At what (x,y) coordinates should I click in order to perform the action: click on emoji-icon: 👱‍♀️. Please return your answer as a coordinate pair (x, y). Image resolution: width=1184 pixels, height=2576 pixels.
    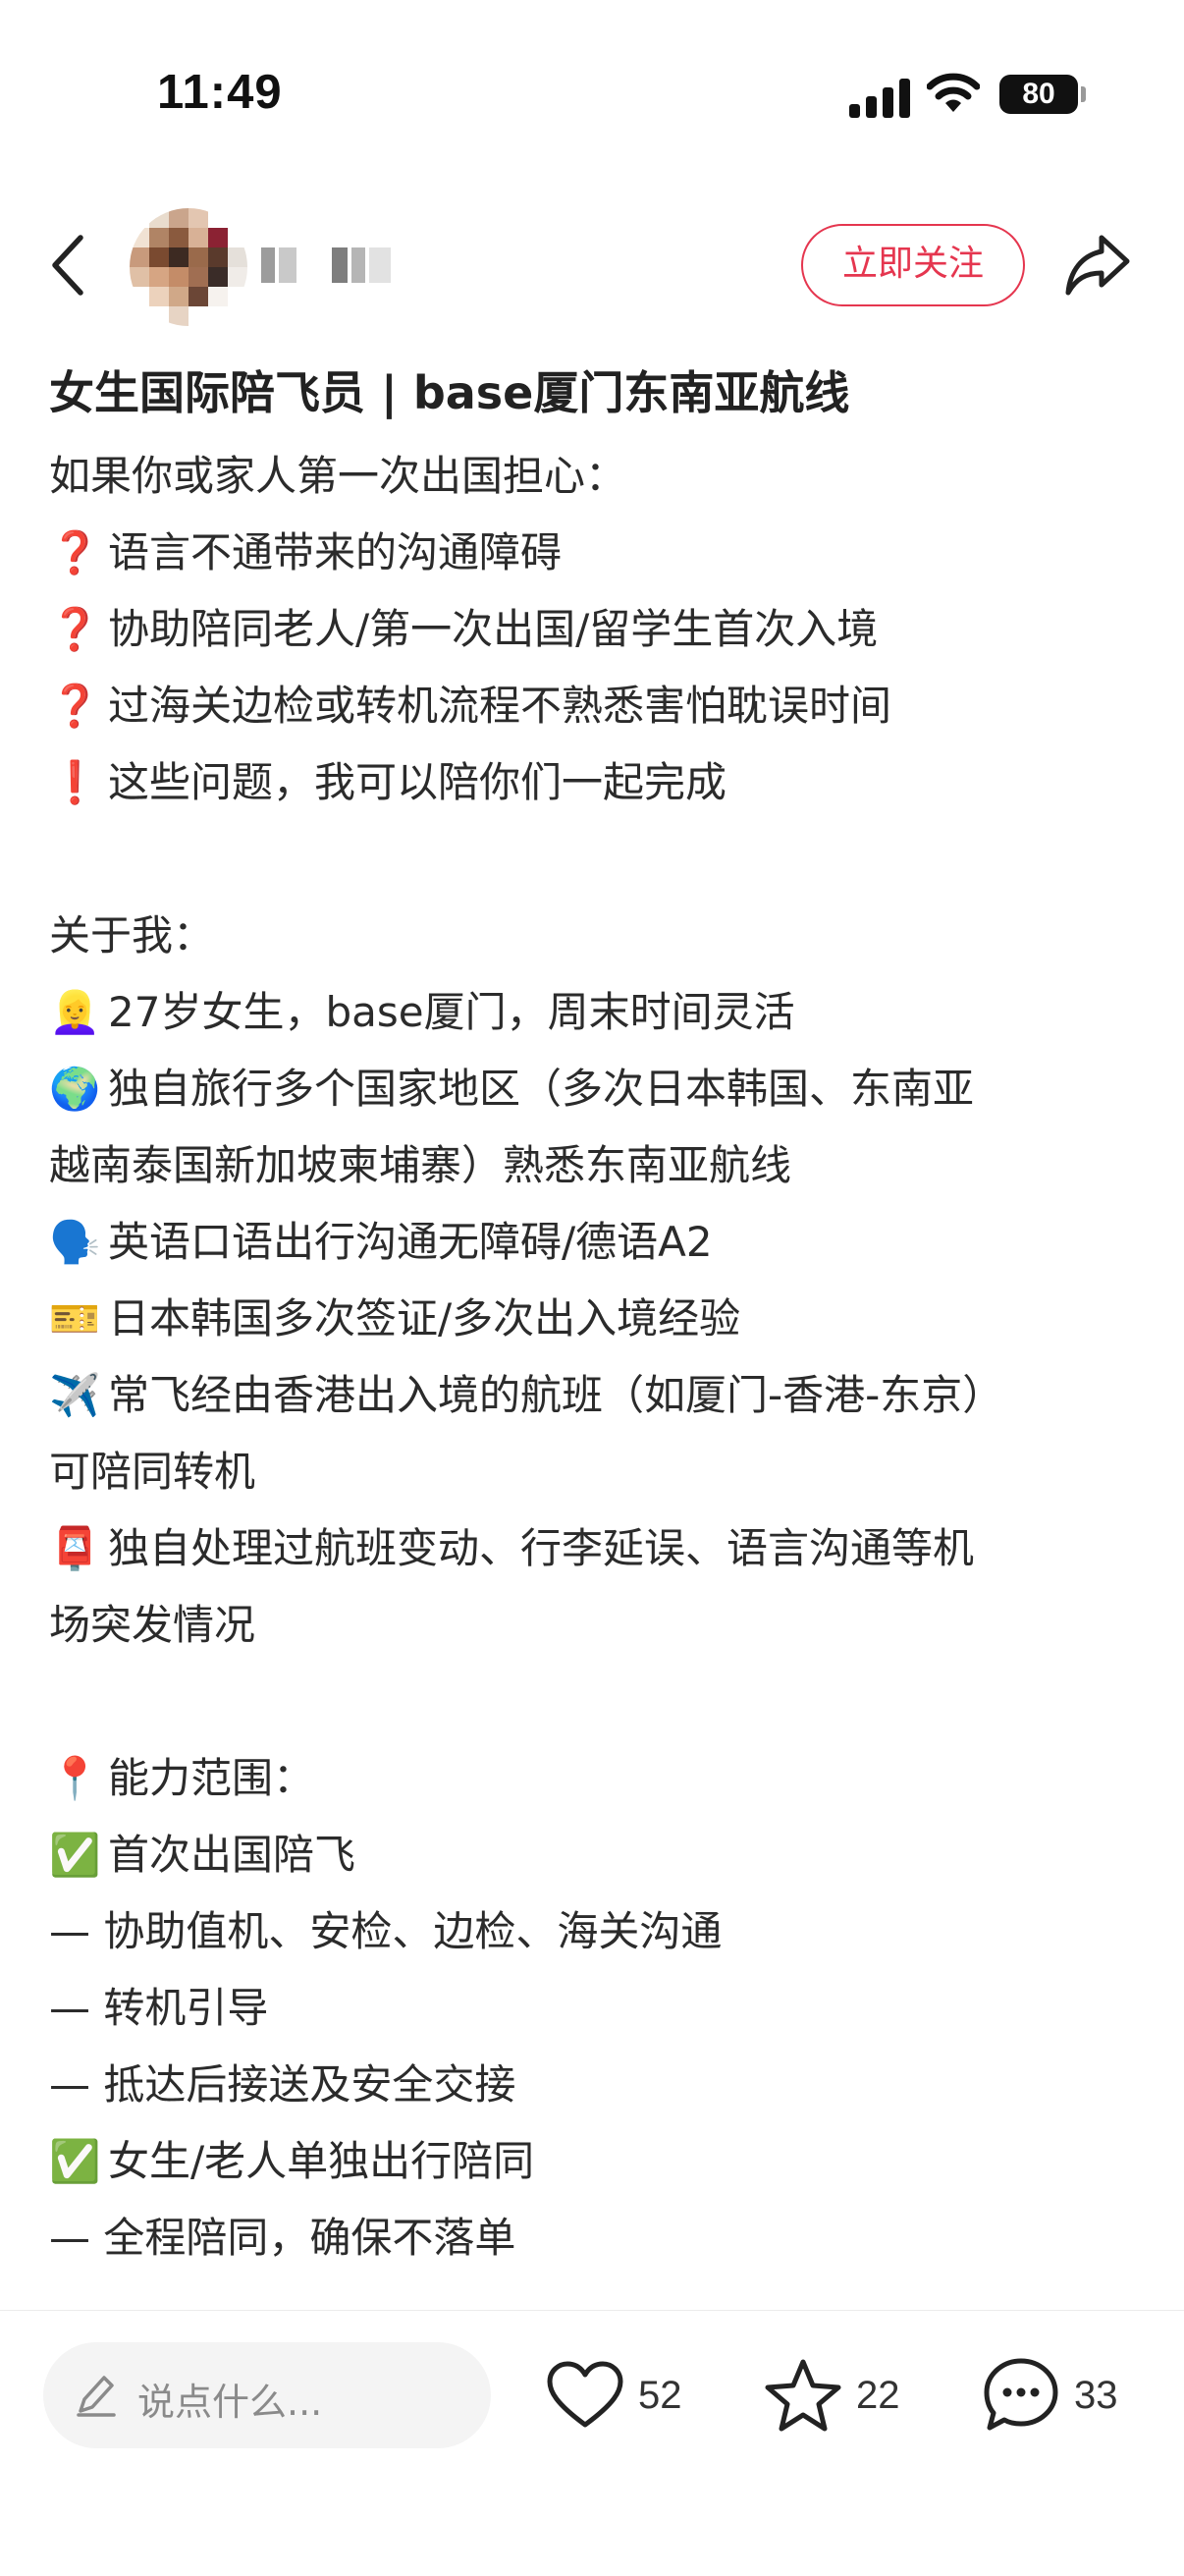
    Looking at the image, I should click on (75, 1012).